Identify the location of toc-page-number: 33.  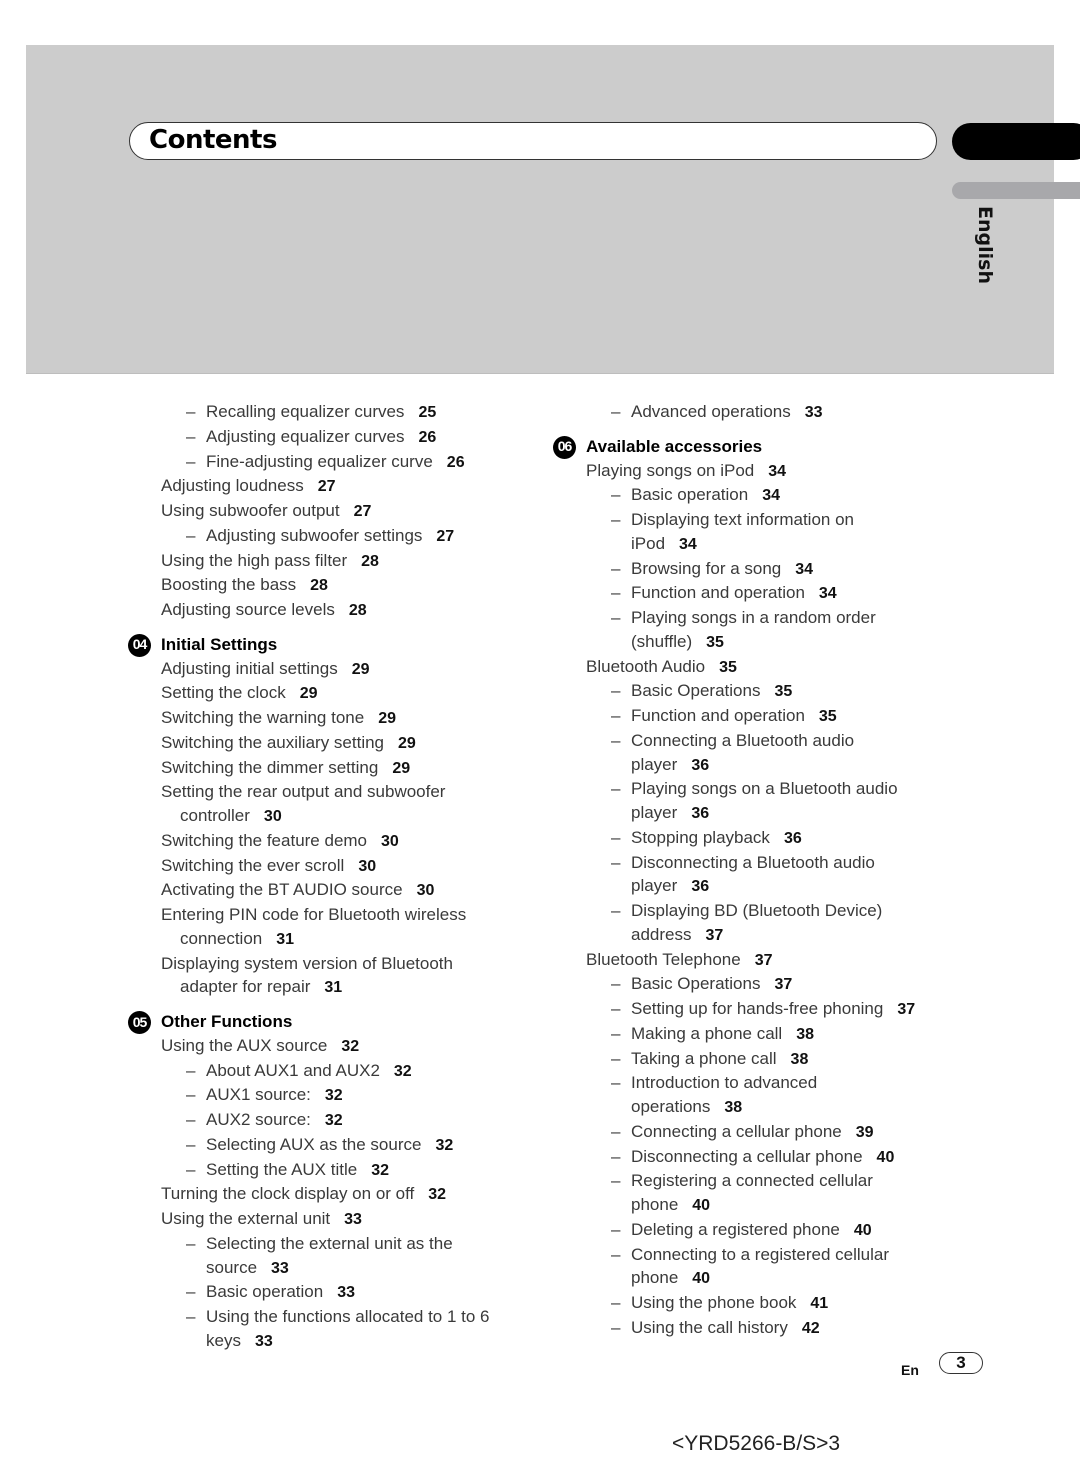
(813, 412).